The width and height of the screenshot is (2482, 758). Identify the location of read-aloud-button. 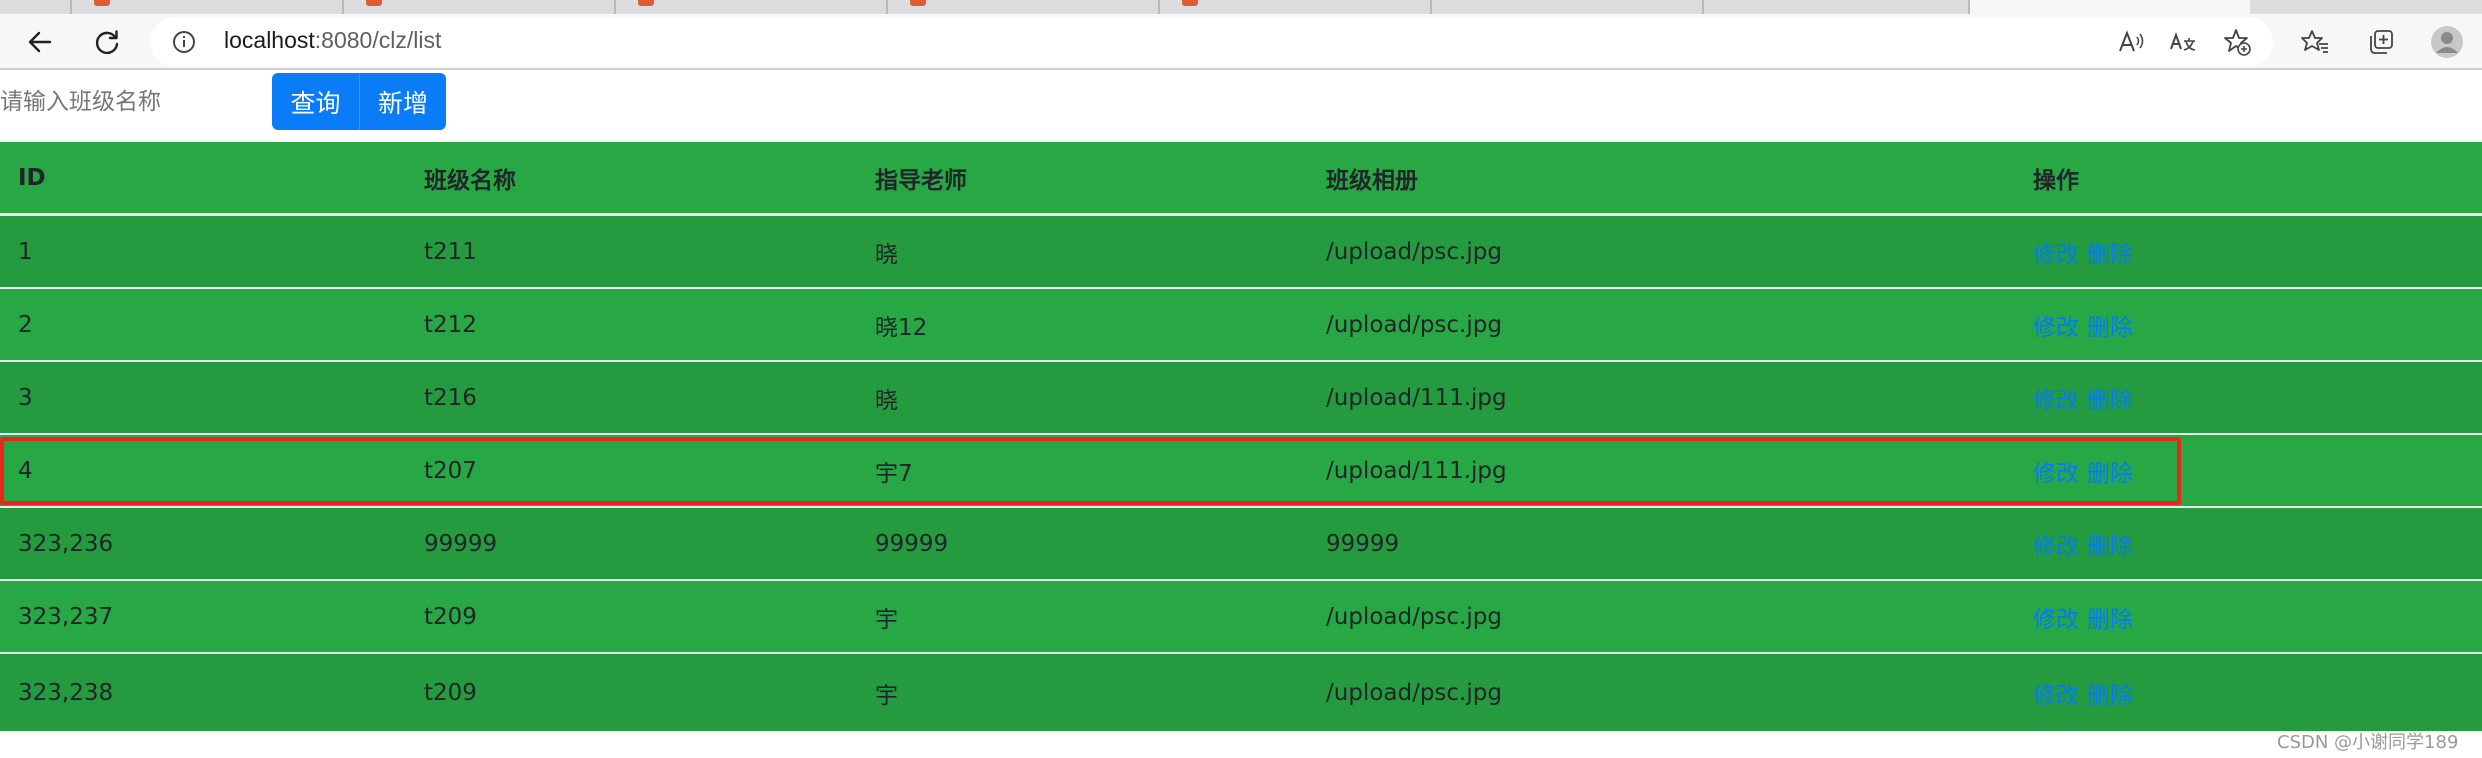
(2131, 42).